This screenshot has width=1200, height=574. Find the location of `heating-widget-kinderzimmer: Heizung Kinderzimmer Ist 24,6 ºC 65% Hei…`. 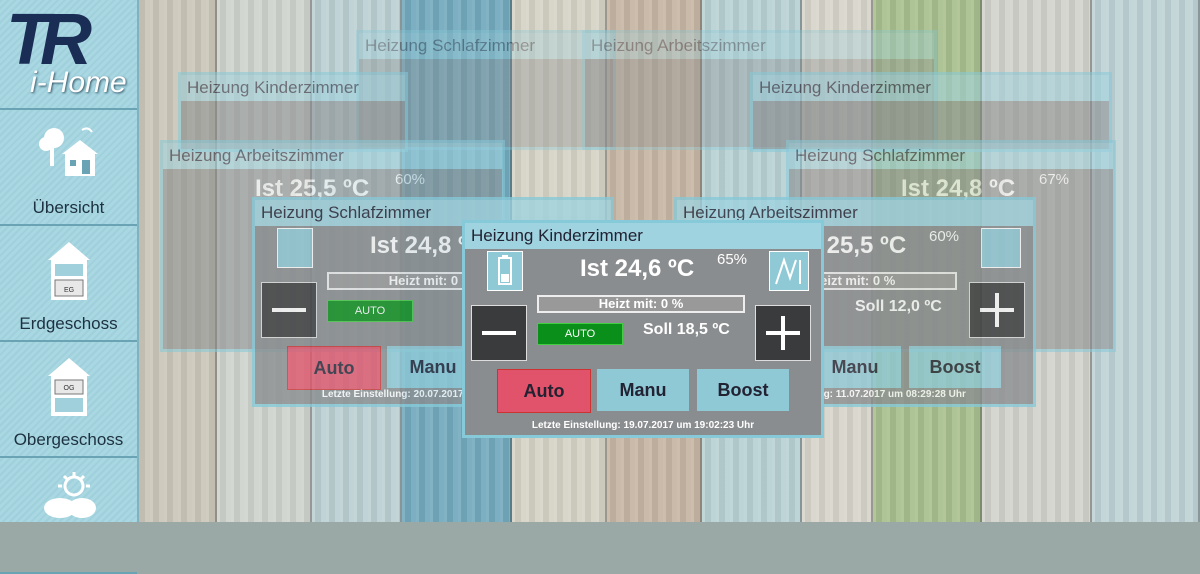

heating-widget-kinderzimmer: Heizung Kinderzimmer Ist 24,6 ºC 65% Hei… is located at coordinates (643, 329).